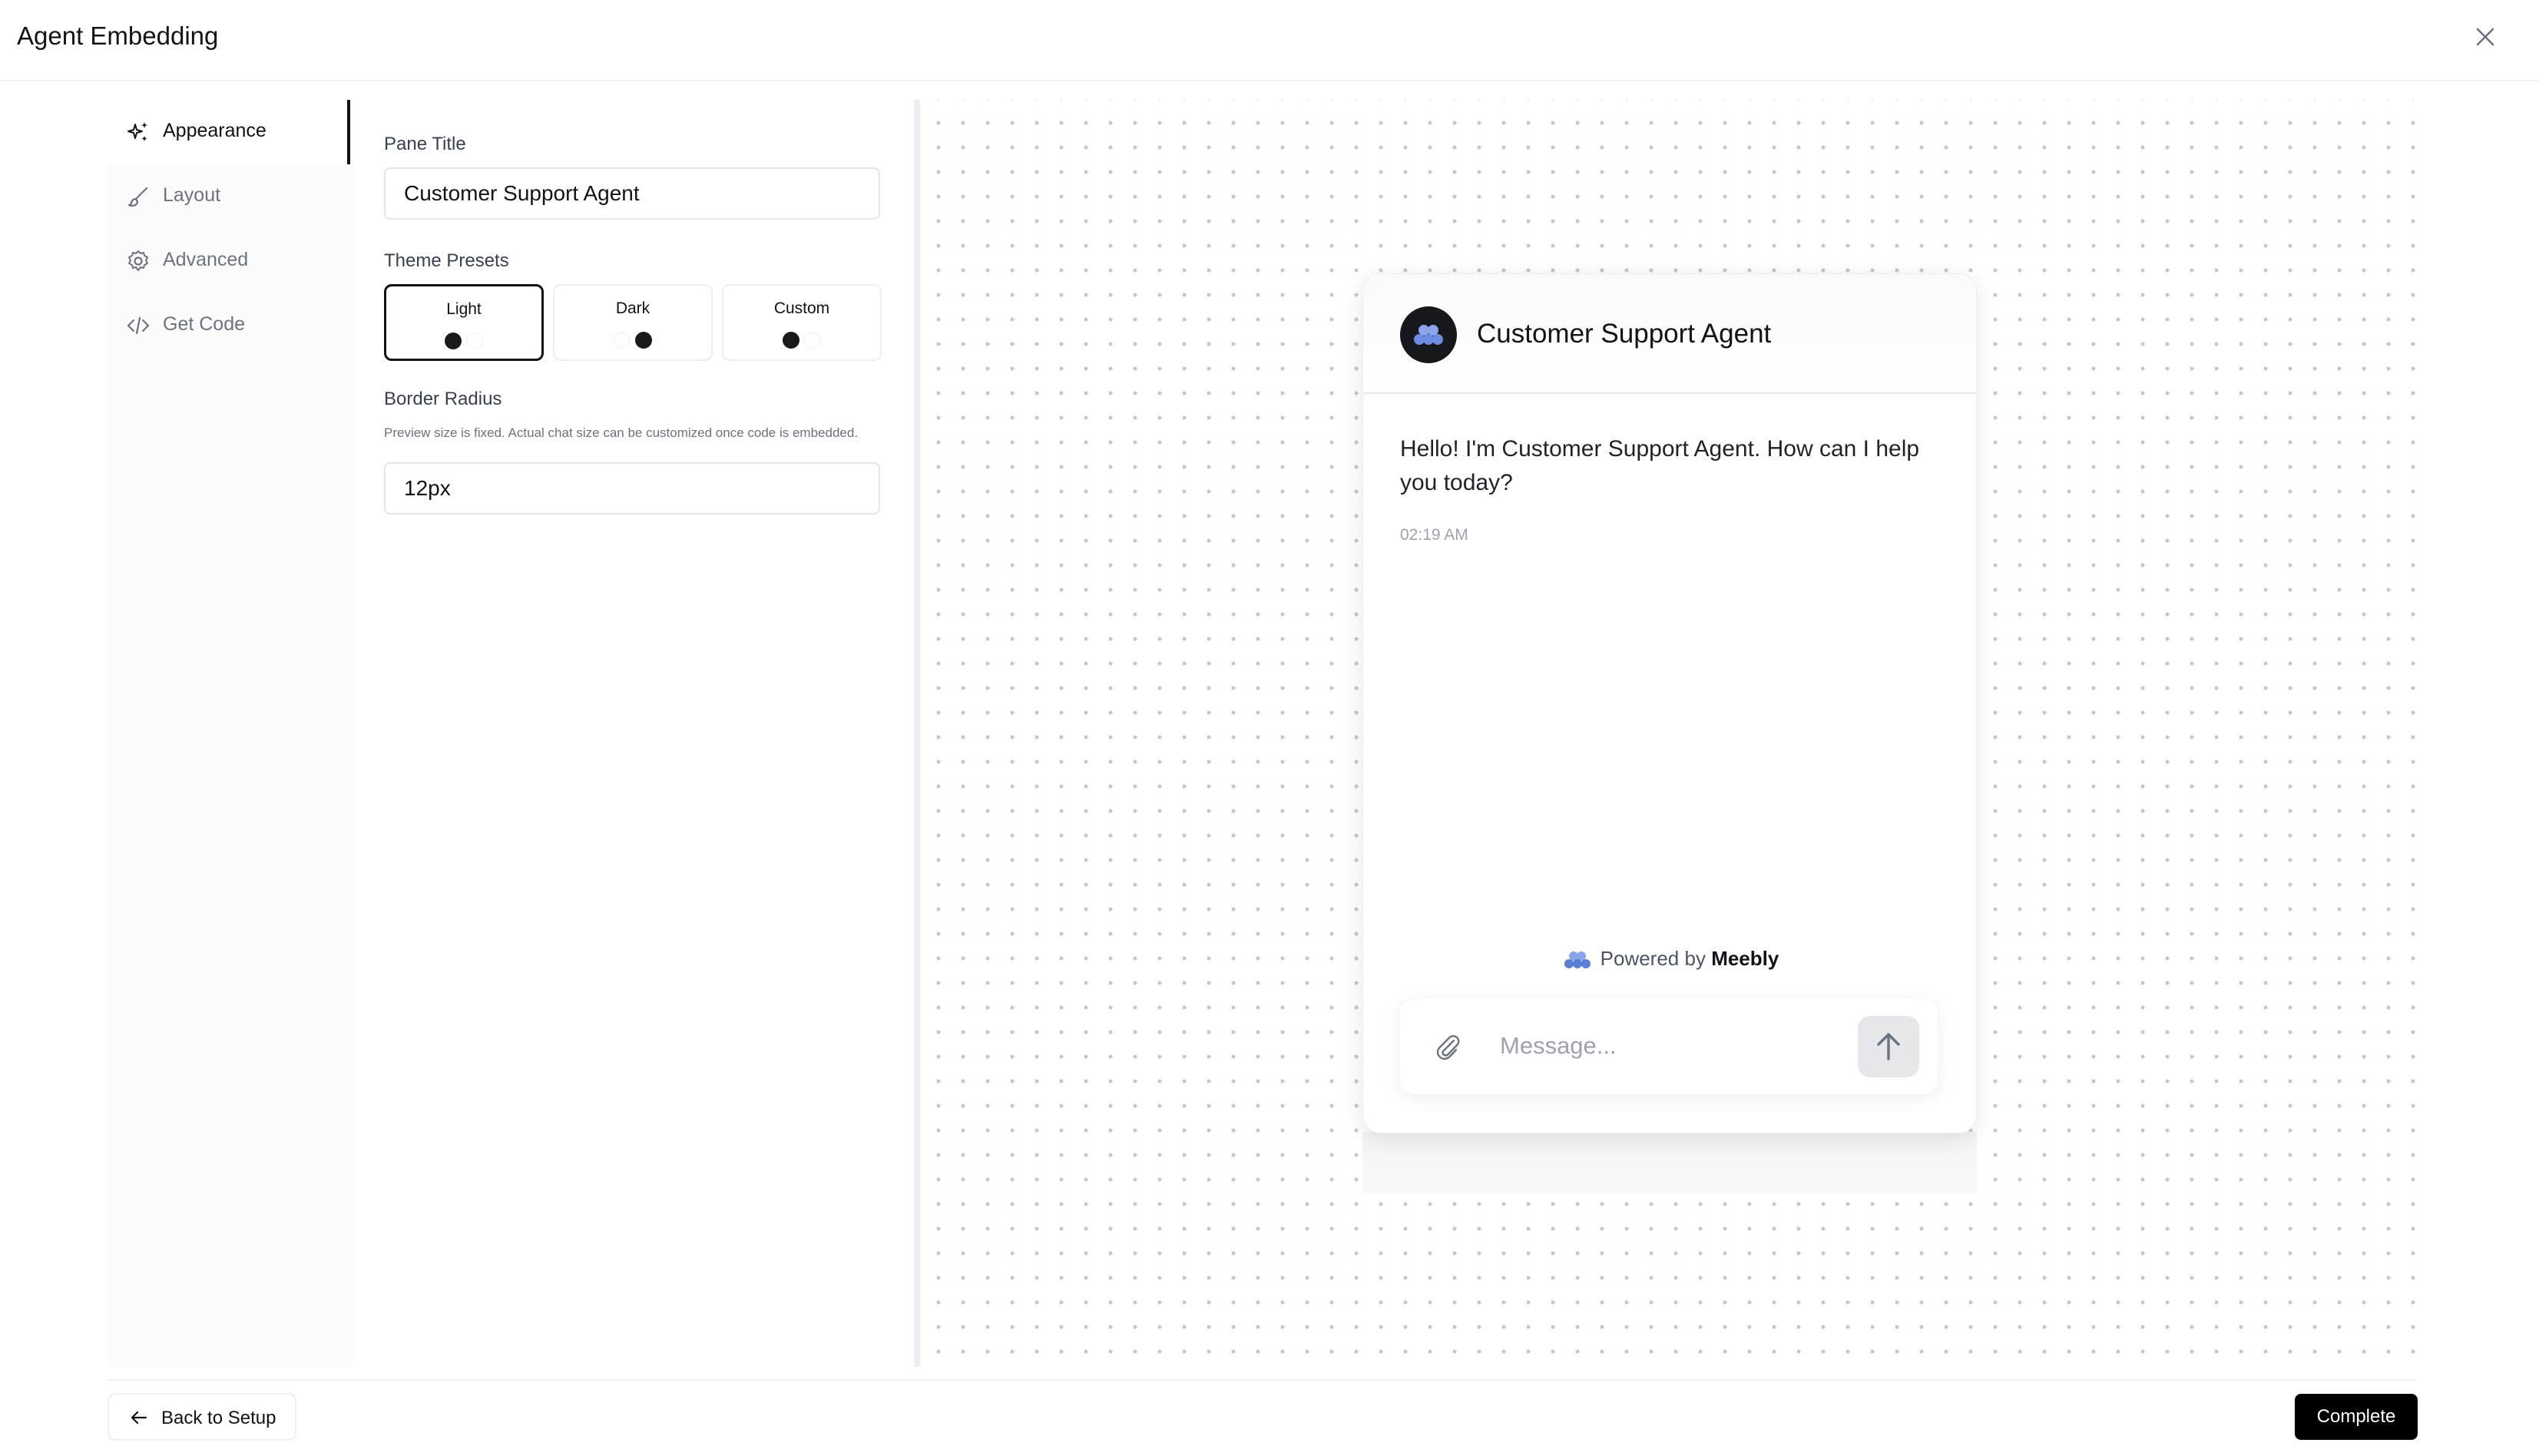 Image resolution: width=2539 pixels, height=1456 pixels. I want to click on pane-title-input, so click(632, 193).